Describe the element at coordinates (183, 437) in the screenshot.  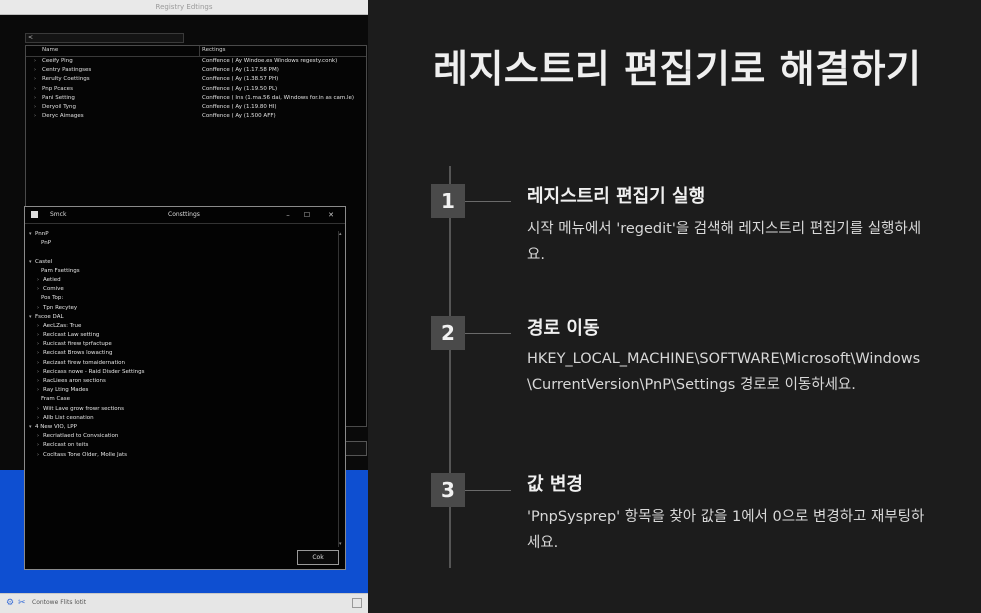
I see `tree-item: › Recriatlaed to Convsication` at that location.